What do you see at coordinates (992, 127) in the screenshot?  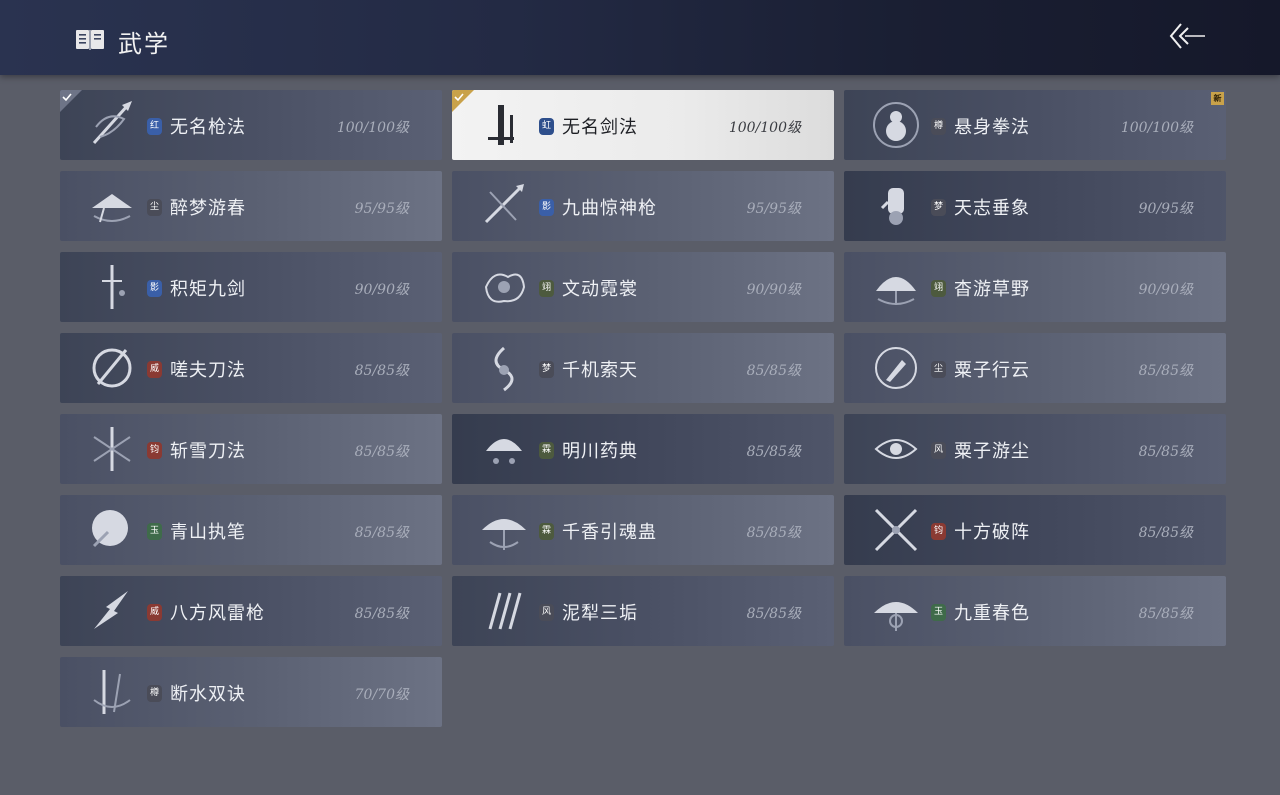 I see `skill-name: 悬身拳法` at bounding box center [992, 127].